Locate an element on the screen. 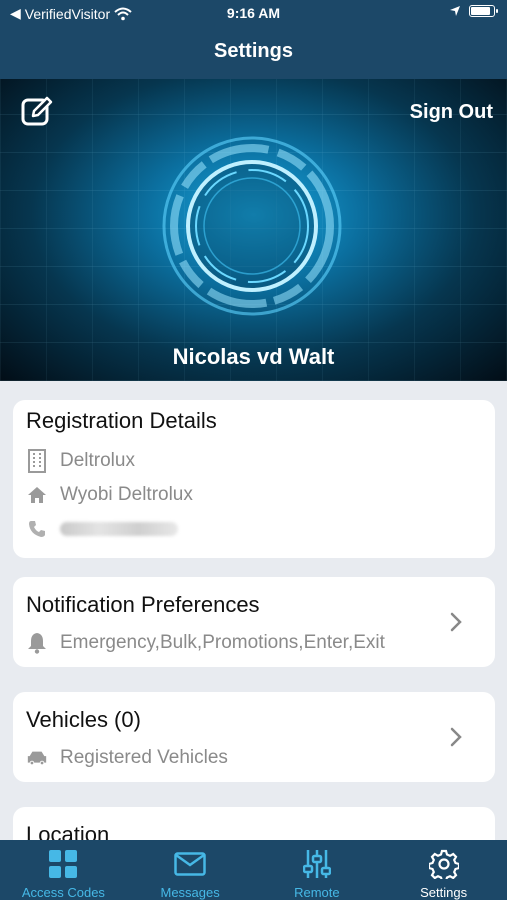  battery-icon is located at coordinates (483, 11).